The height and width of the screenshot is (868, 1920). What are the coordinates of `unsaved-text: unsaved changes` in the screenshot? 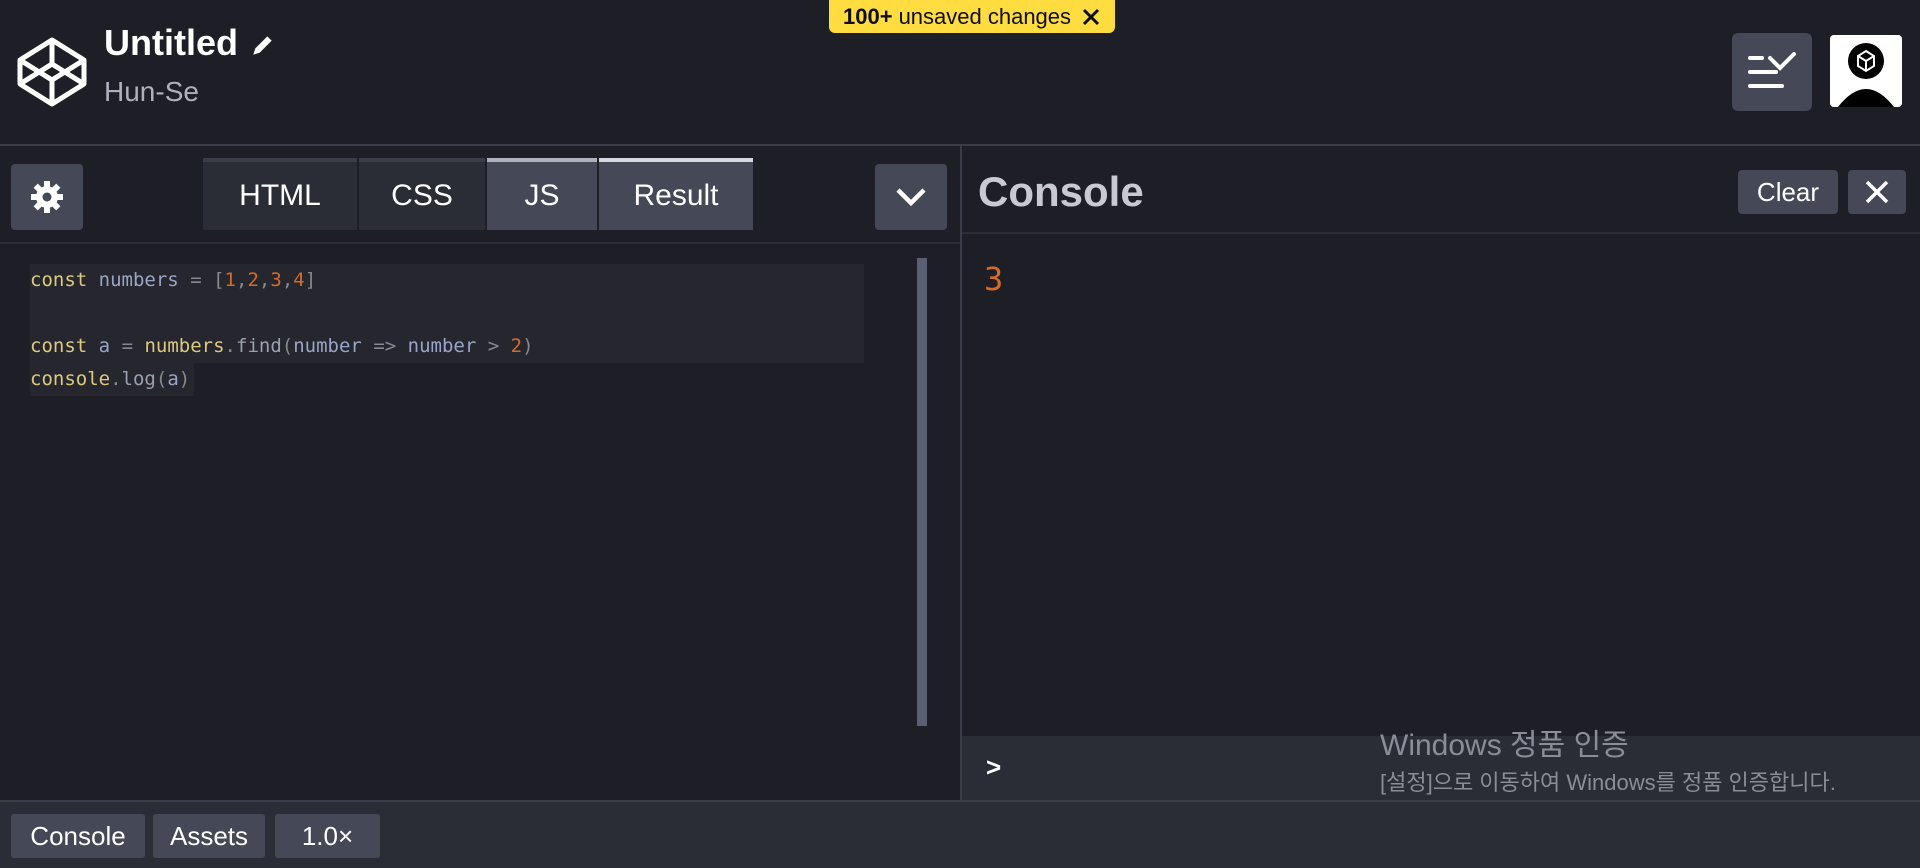 It's located at (985, 16).